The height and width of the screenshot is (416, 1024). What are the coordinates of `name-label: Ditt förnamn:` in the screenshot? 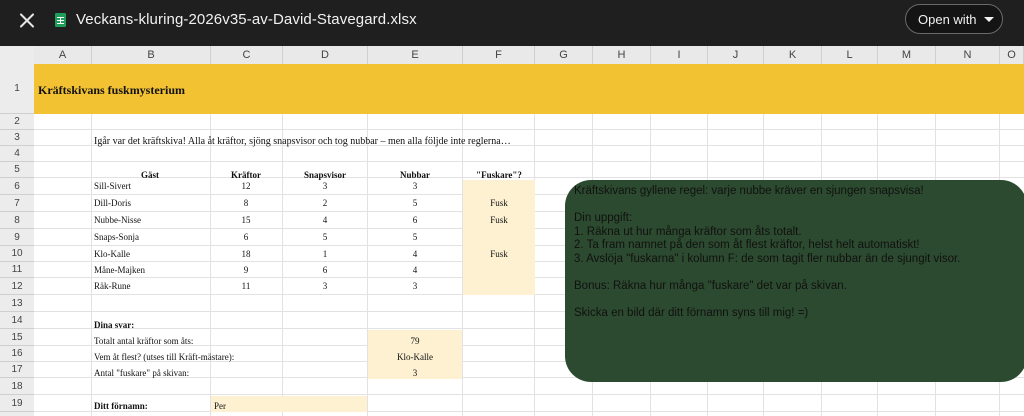 It's located at (121, 406).